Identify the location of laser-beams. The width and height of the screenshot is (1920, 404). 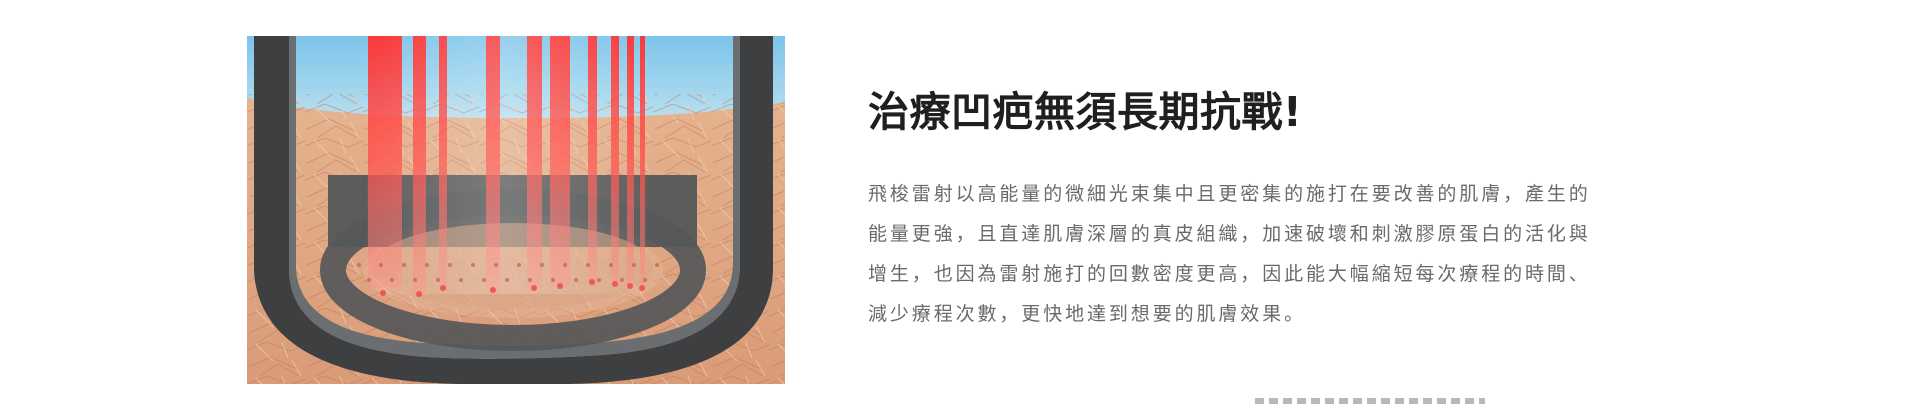
(507, 165).